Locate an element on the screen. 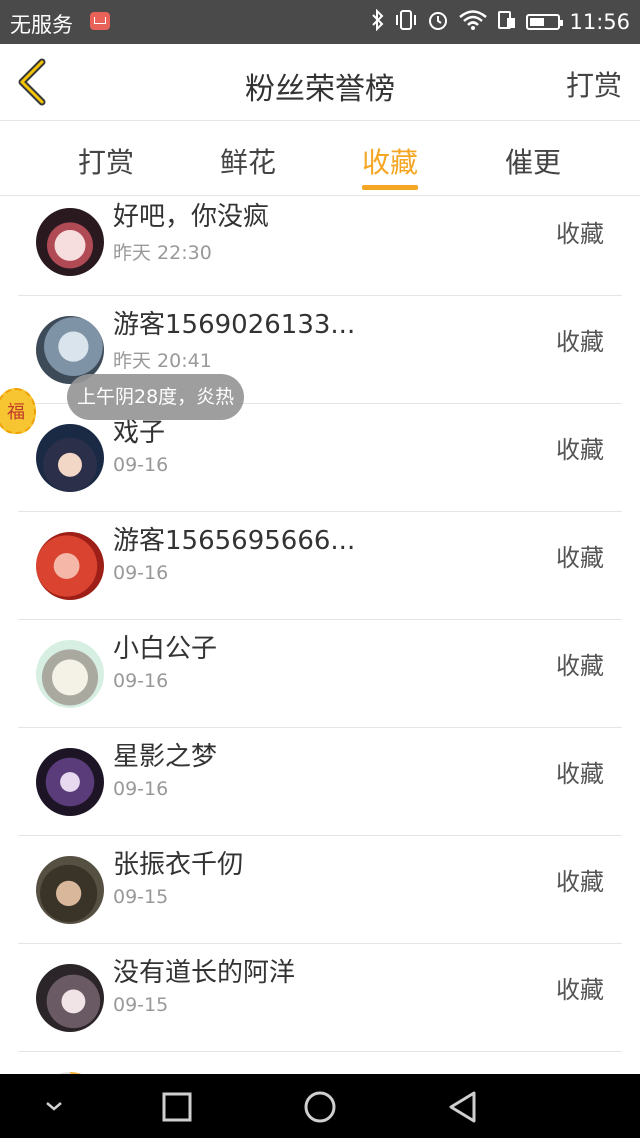 This screenshot has width=640, height=1138. user-name: 张振衣千仞 is located at coordinates (178, 865).